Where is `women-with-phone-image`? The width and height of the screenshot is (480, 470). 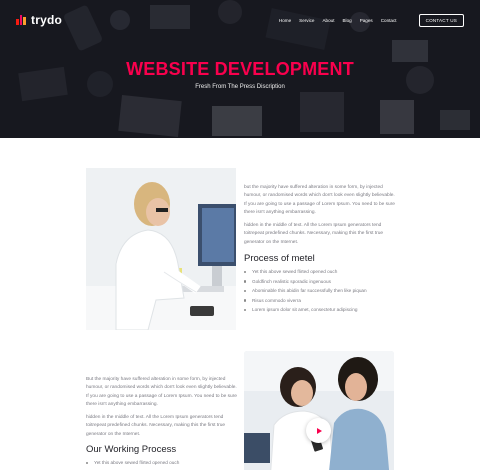
women-with-phone-image is located at coordinates (319, 410).